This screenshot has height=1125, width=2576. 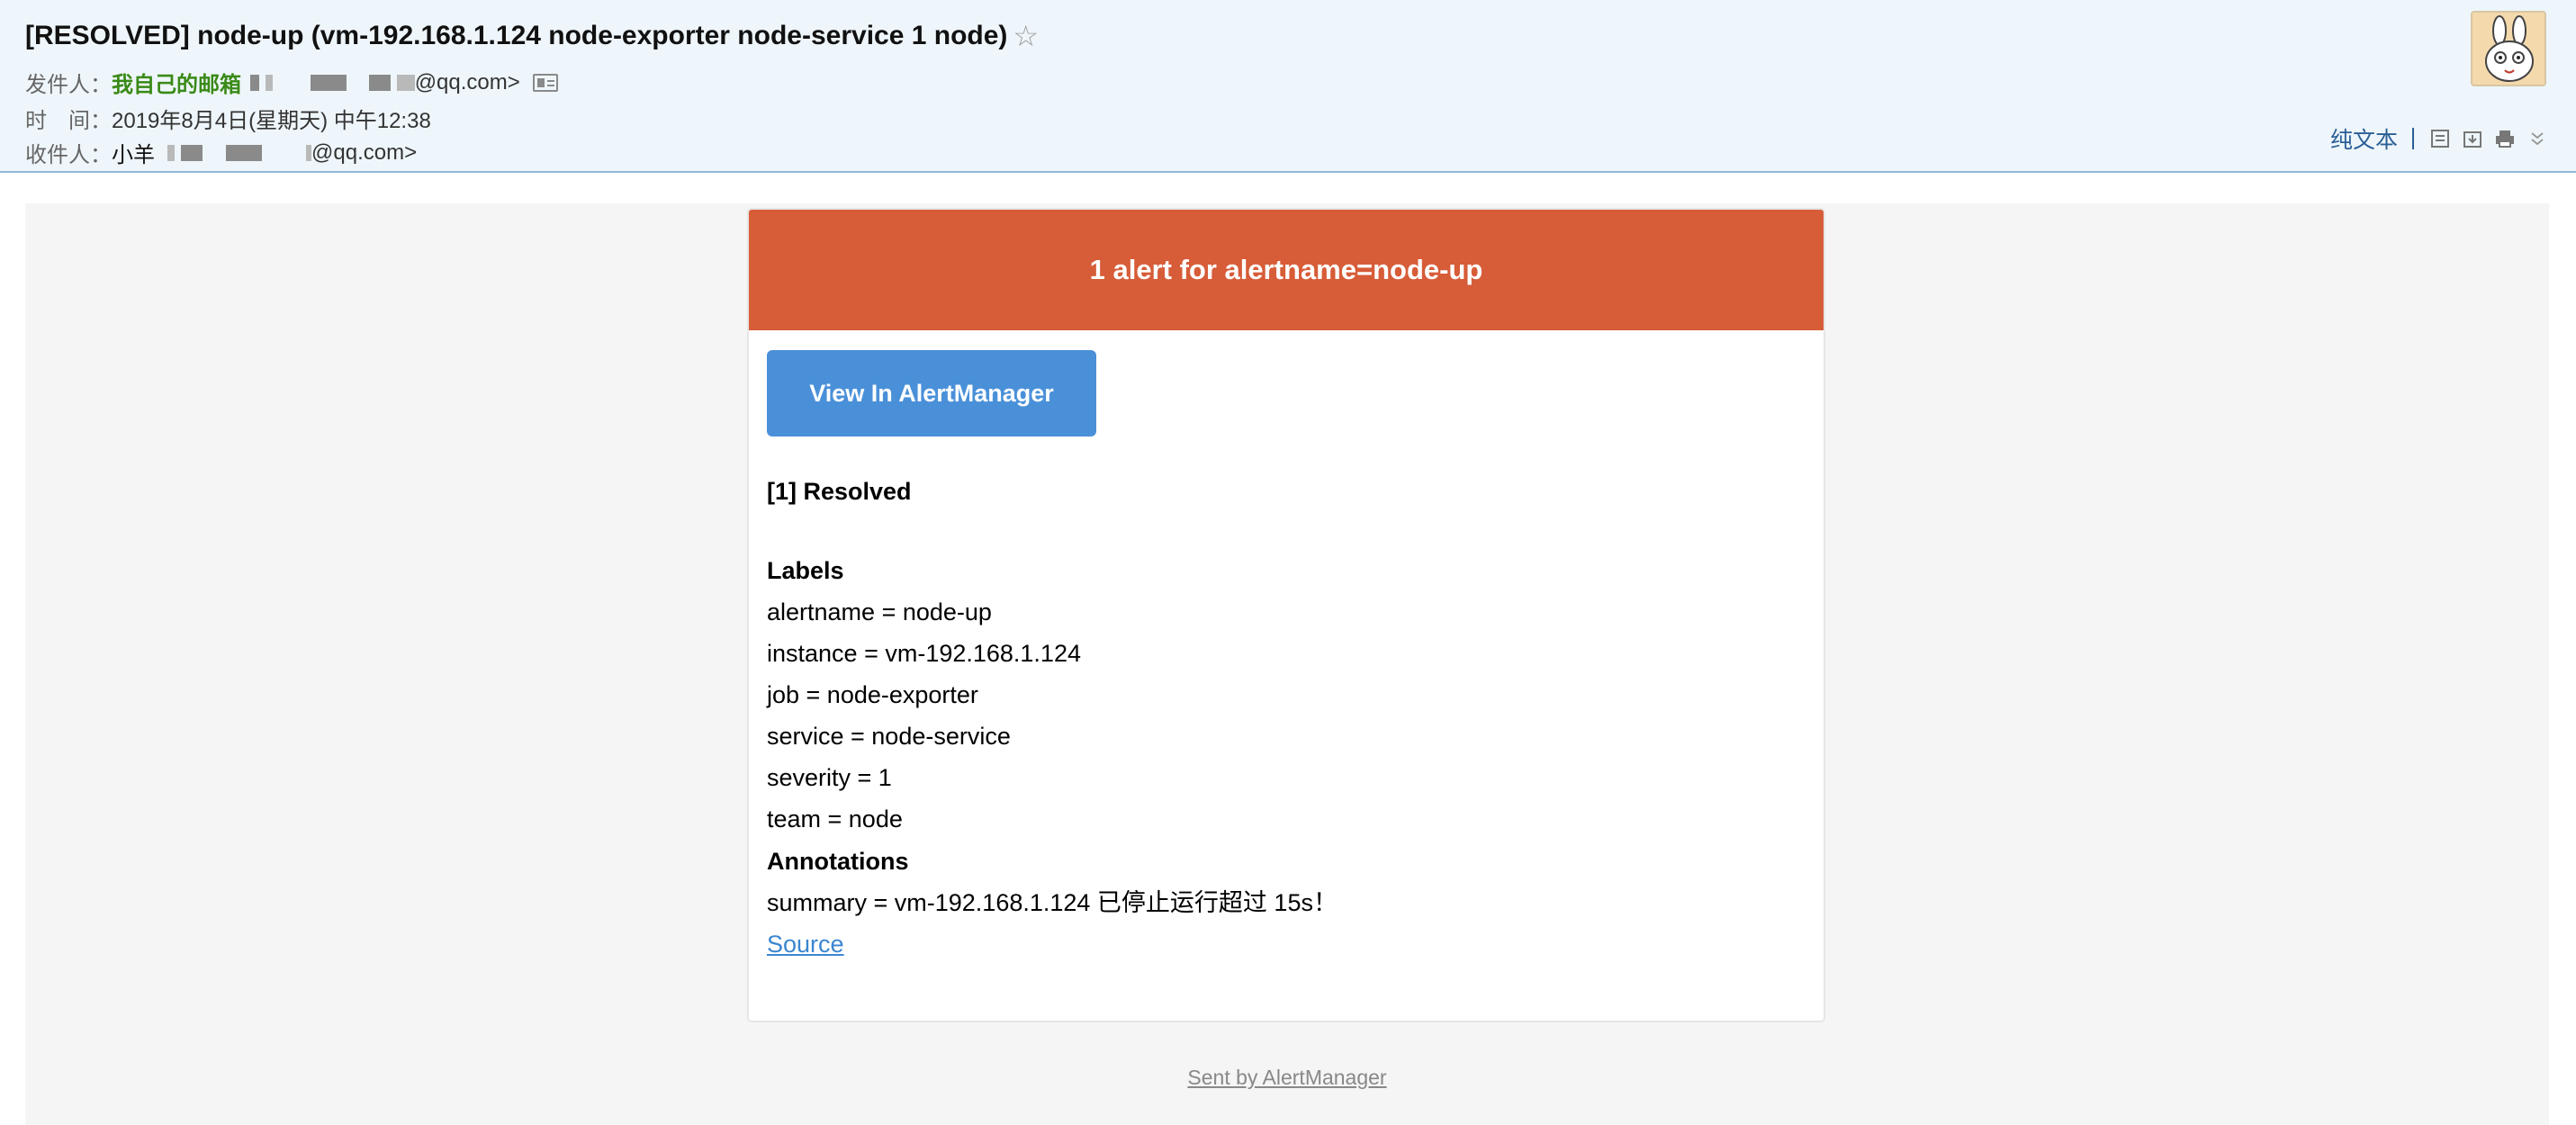 What do you see at coordinates (133, 153) in the screenshot?
I see `recipient-name: 小羊` at bounding box center [133, 153].